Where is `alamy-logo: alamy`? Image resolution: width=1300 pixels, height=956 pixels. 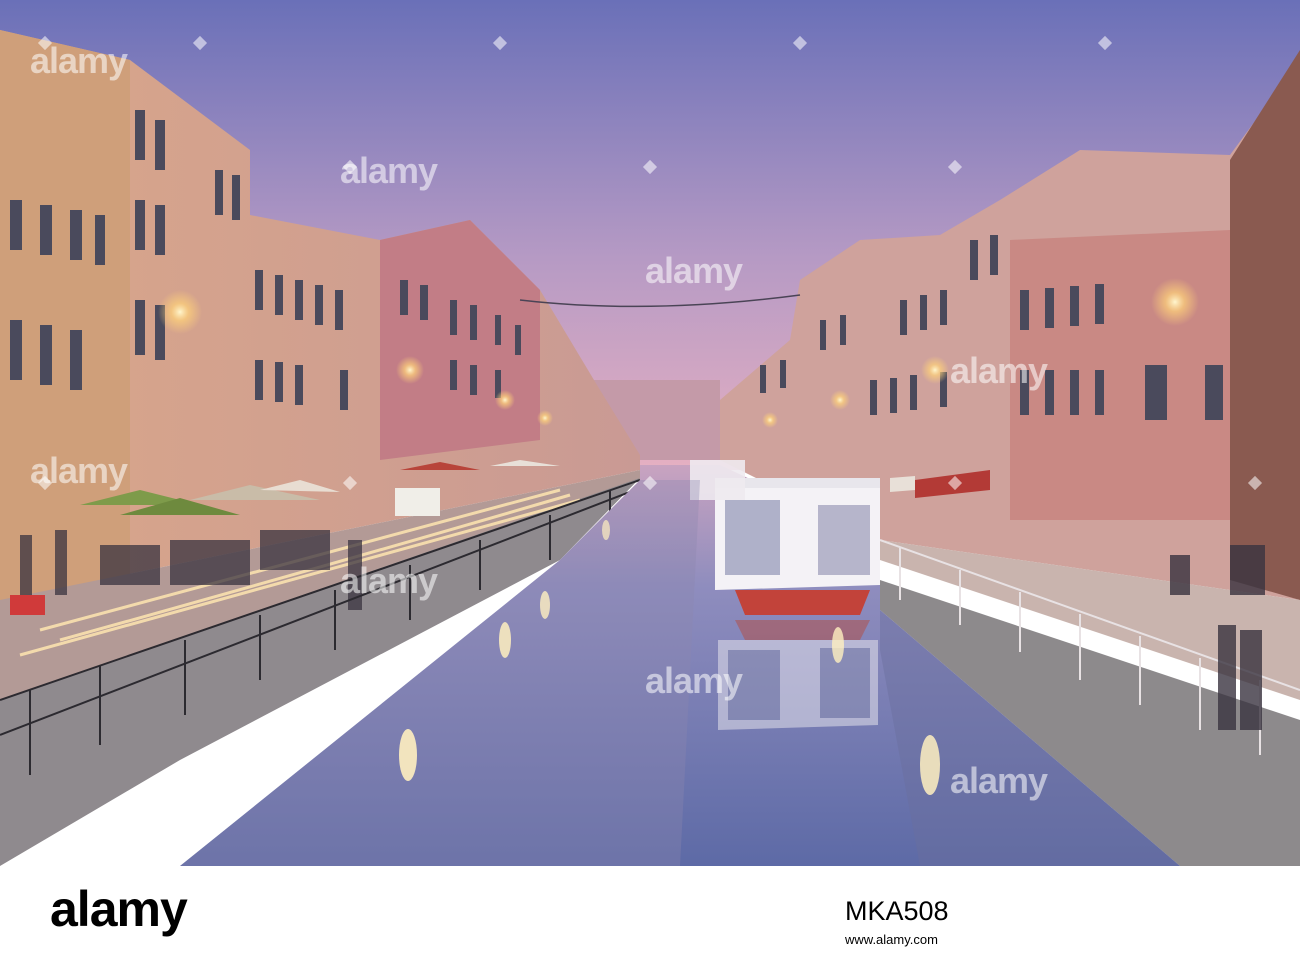
alamy-logo: alamy is located at coordinates (119, 909).